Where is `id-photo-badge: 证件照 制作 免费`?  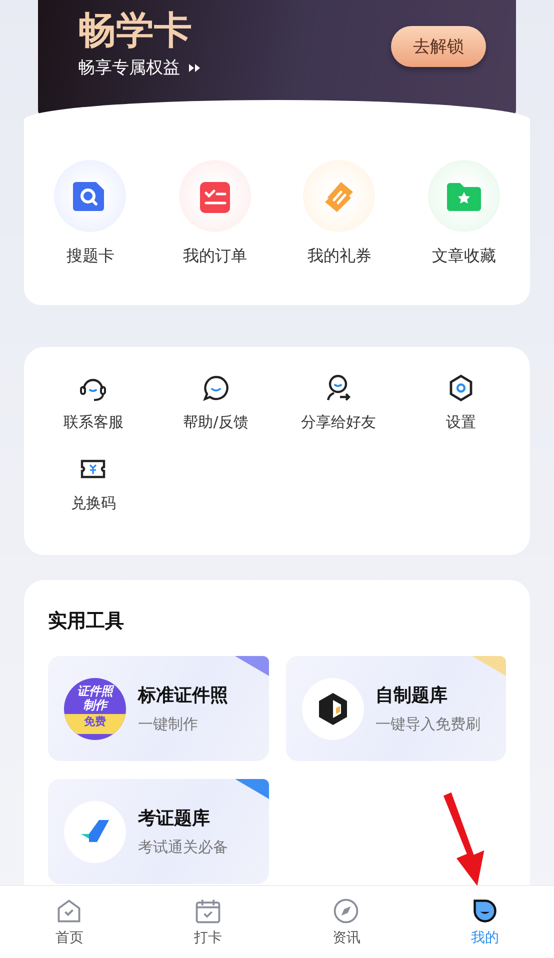 id-photo-badge: 证件照 制作 免费 is located at coordinates (95, 709).